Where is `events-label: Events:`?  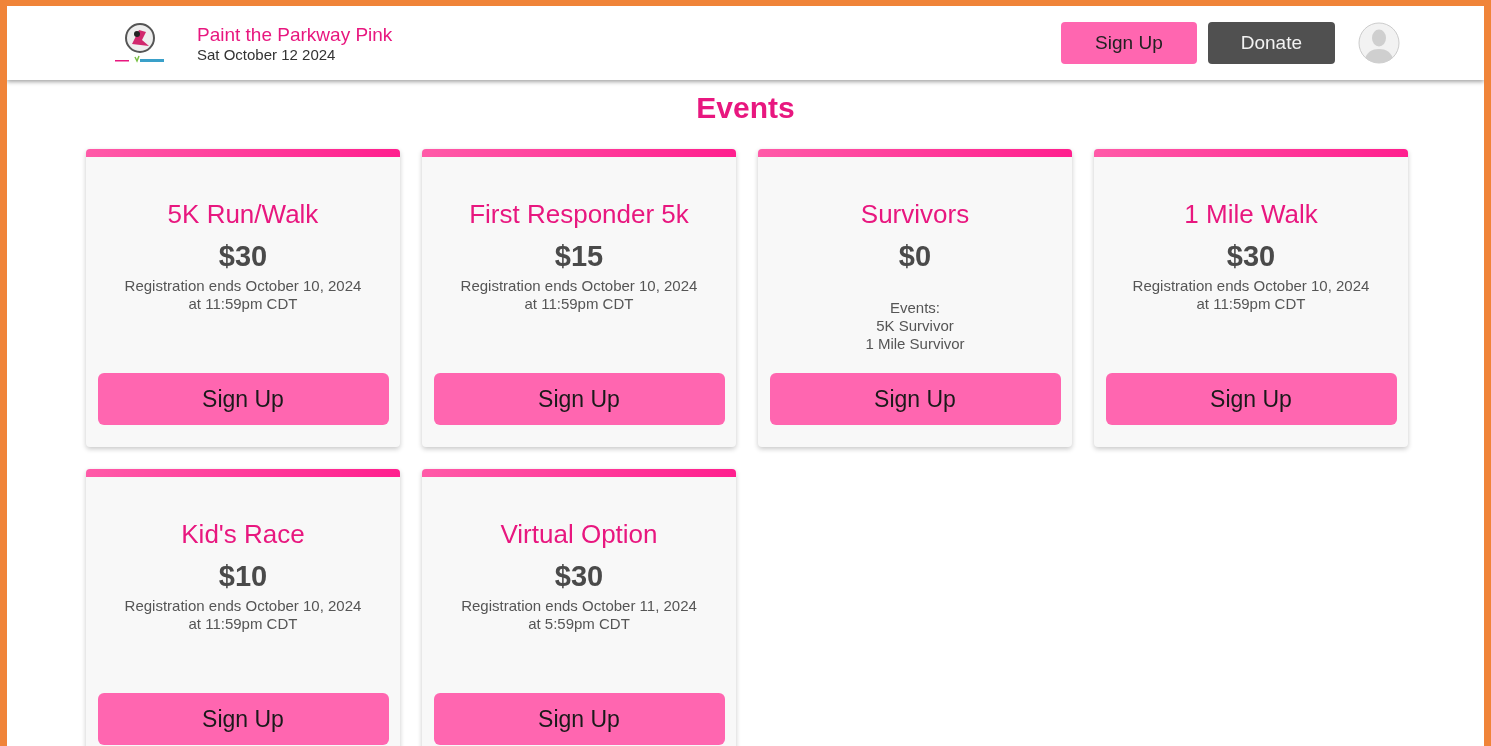
events-label: Events: is located at coordinates (914, 308).